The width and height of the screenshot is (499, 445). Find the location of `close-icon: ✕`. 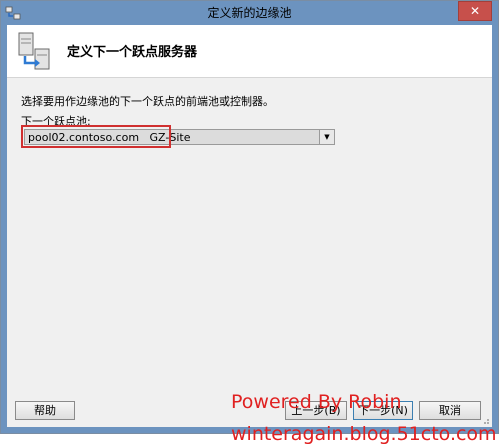

close-icon: ✕ is located at coordinates (475, 11).